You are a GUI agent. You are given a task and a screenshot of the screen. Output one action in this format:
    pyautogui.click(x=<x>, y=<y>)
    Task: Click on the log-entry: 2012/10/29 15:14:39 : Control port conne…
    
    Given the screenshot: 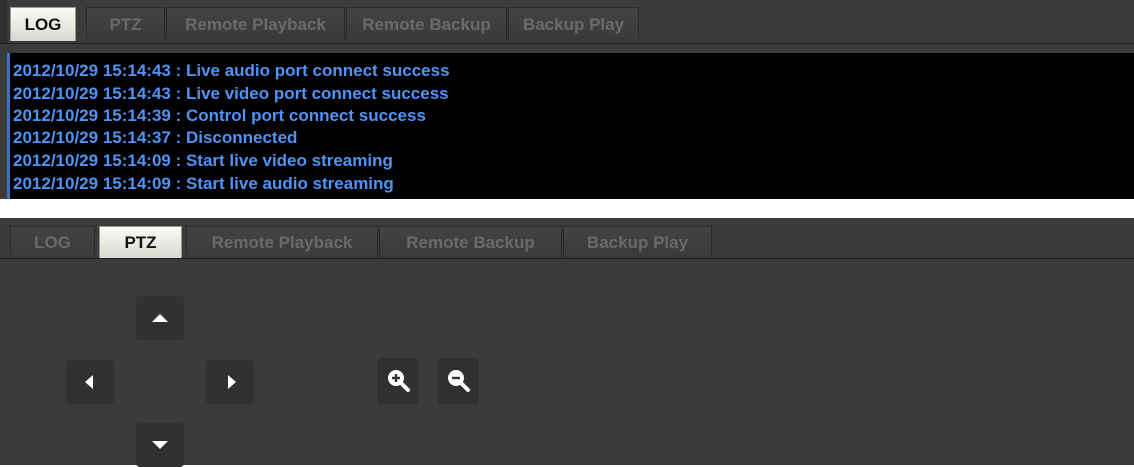 What is the action you would take?
    pyautogui.click(x=219, y=115)
    